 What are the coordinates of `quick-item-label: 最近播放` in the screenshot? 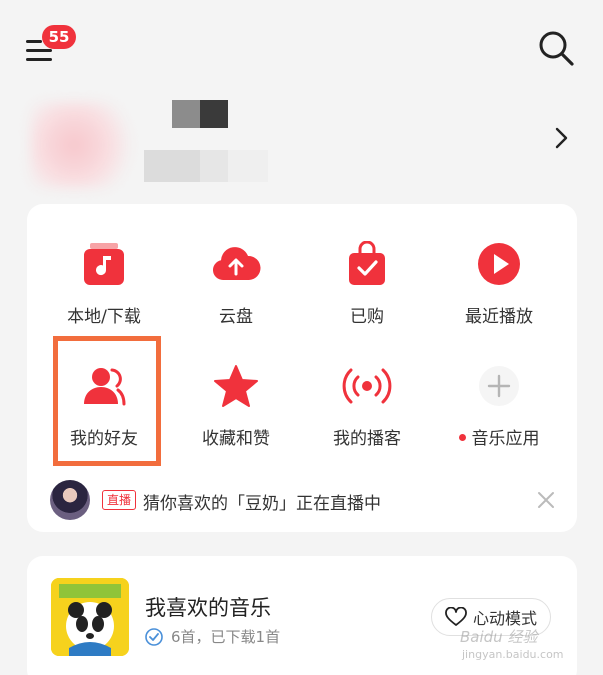 It's located at (499, 317).